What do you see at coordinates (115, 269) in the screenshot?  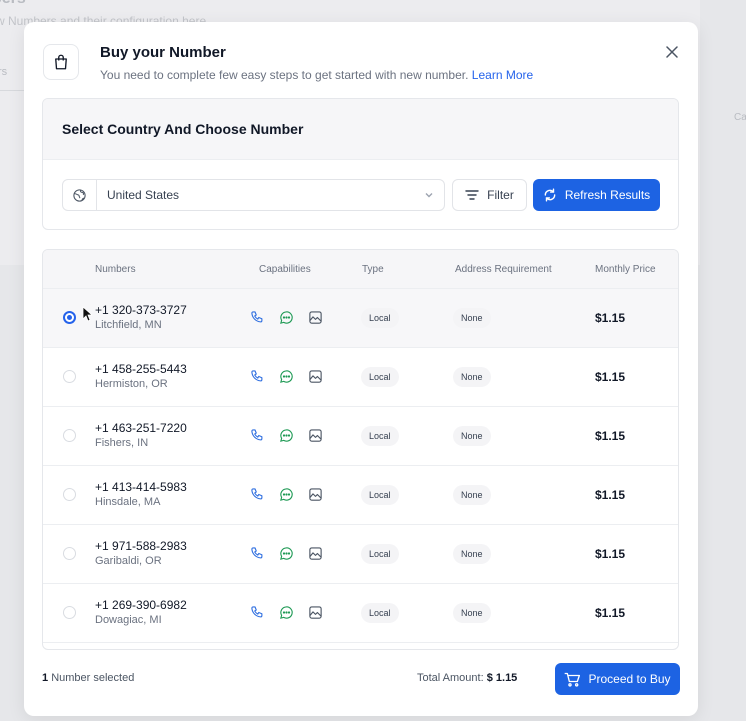 I see `column-header-numbers: Numbers` at bounding box center [115, 269].